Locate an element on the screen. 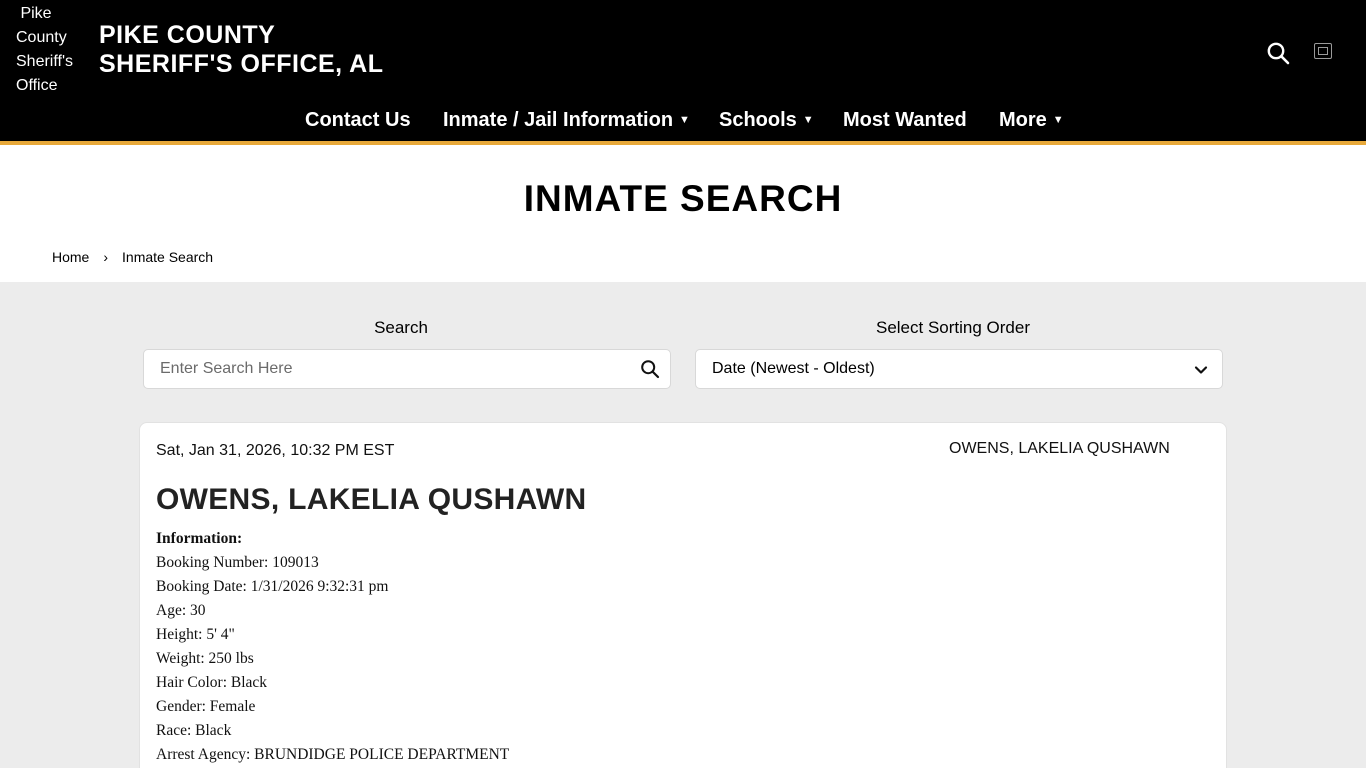 This screenshot has width=1366, height=768. nav-label: Most Wanted is located at coordinates (905, 120).